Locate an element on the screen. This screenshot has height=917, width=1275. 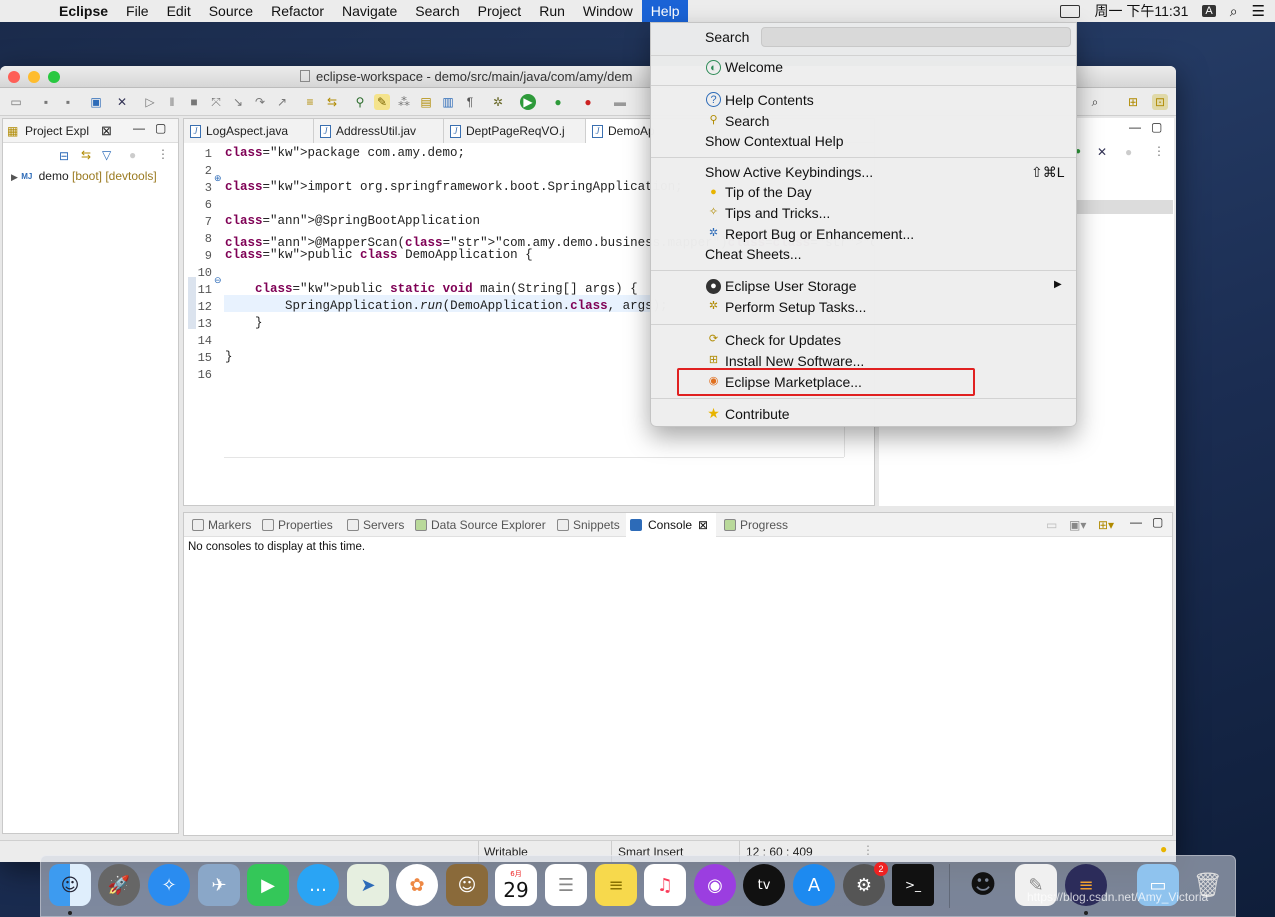
display-mirroring-icon is located at coordinates (1070, 11).